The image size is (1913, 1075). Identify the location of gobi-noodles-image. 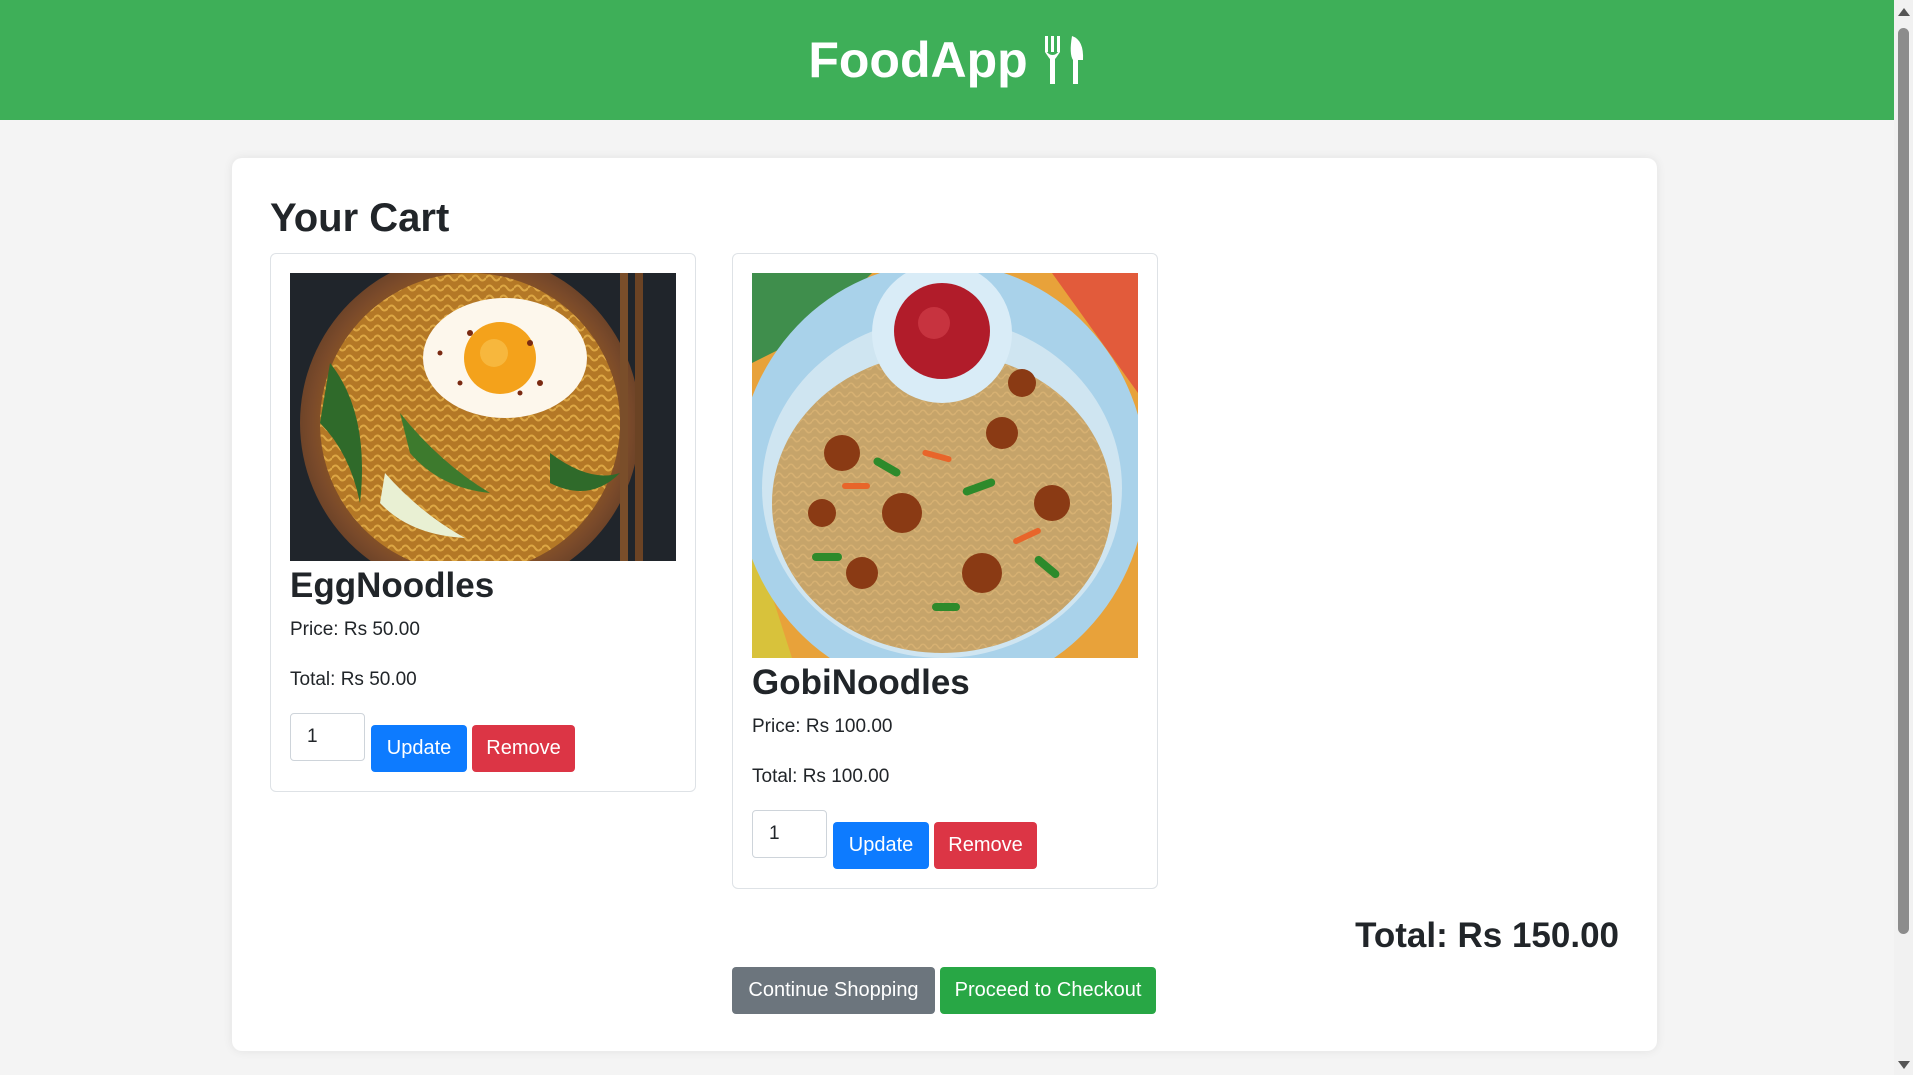
(945, 465).